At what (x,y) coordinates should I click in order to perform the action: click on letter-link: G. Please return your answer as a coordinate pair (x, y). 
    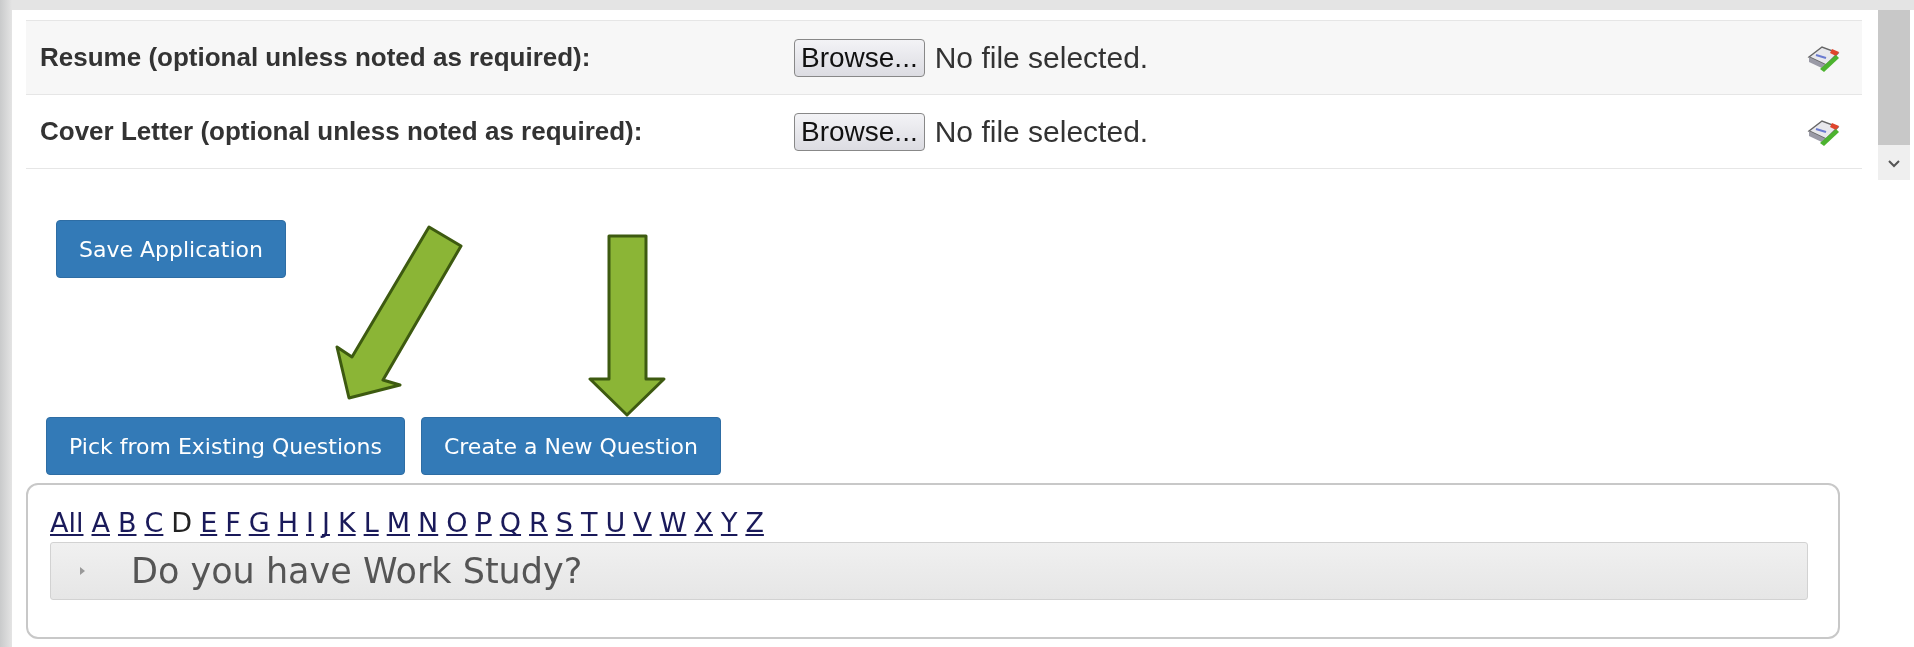
    Looking at the image, I should click on (259, 522).